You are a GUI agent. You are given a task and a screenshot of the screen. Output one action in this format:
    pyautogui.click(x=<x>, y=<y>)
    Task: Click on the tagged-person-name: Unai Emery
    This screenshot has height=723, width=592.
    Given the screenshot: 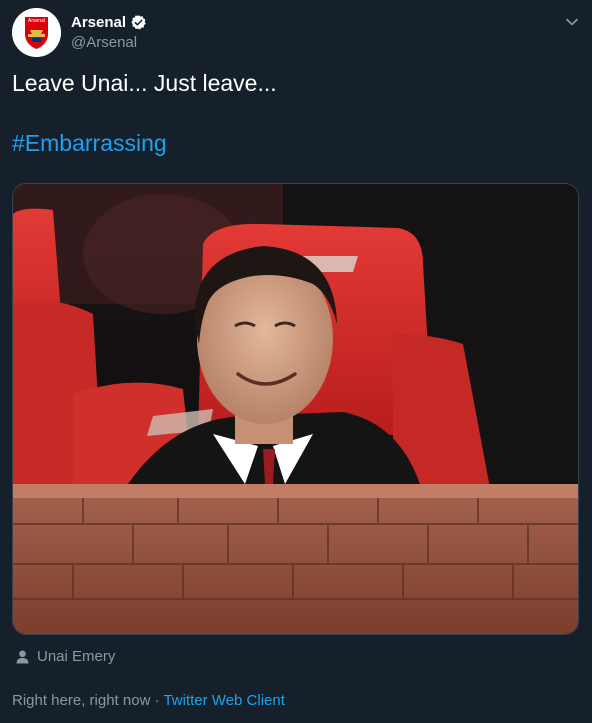 What is the action you would take?
    pyautogui.click(x=76, y=656)
    